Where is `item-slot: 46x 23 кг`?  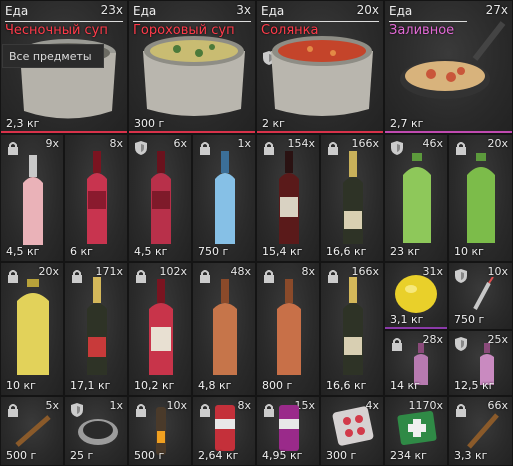
item-slot: 46x 23 кг is located at coordinates (416, 198).